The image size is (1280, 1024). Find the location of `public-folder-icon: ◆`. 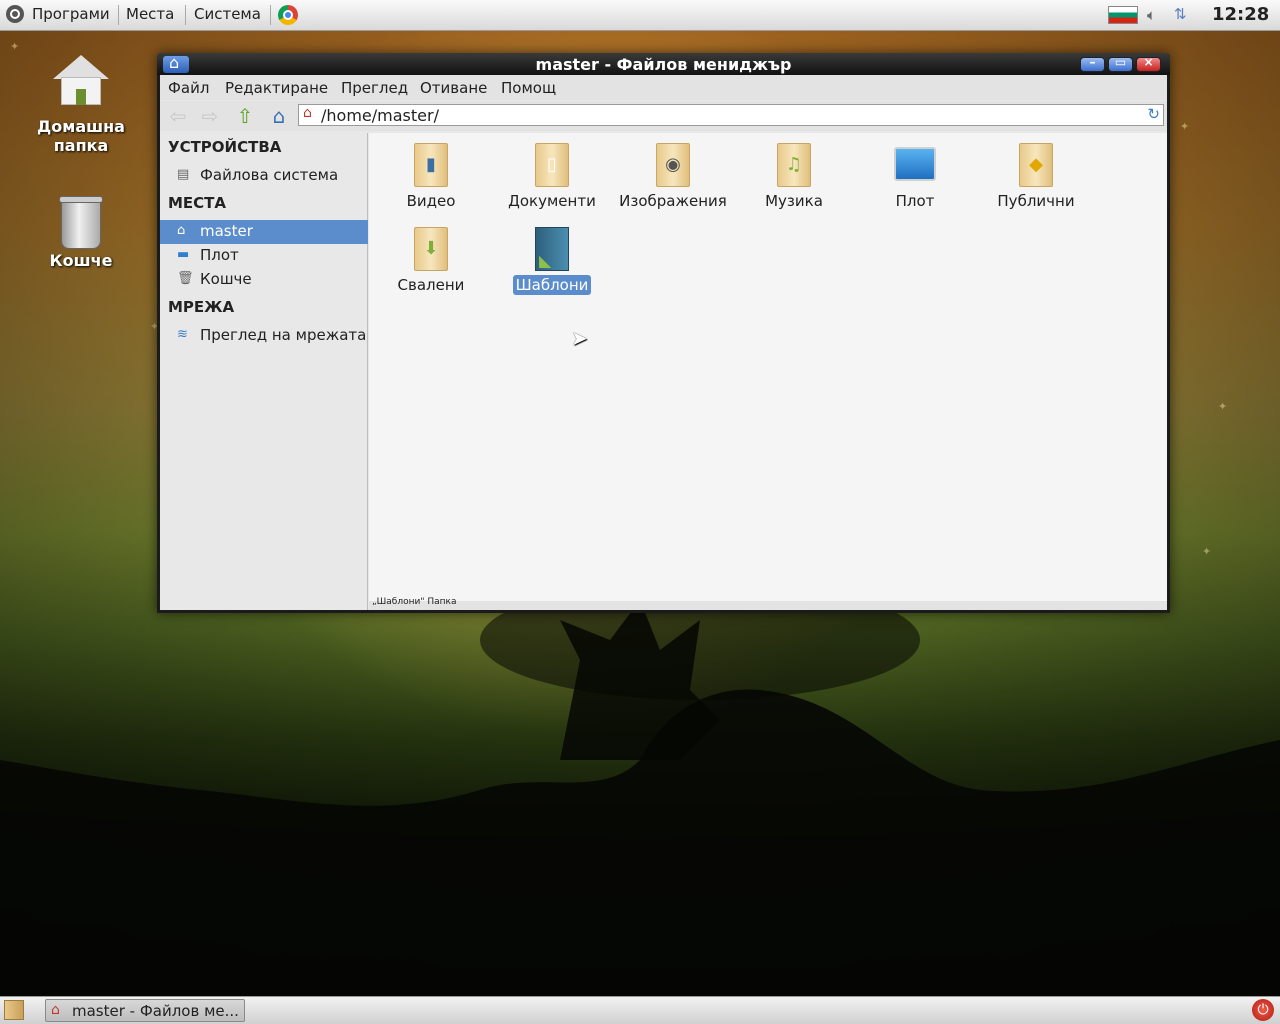

public-folder-icon: ◆ is located at coordinates (1036, 165).